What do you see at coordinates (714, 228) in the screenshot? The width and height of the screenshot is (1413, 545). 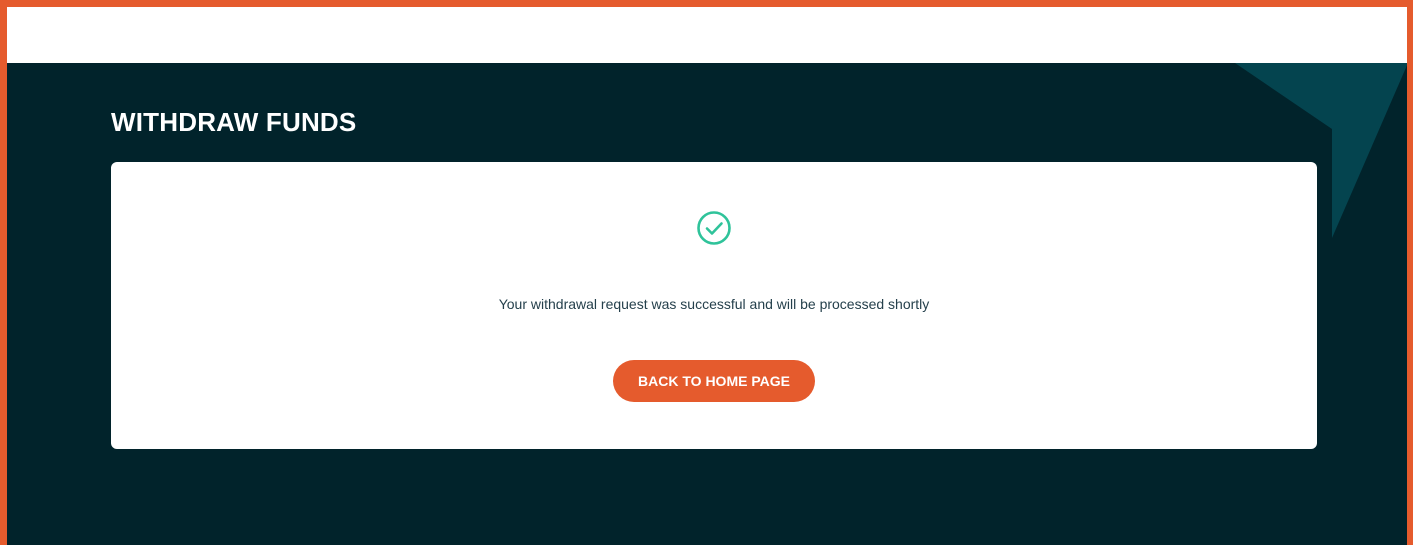 I see `check-circle-icon` at bounding box center [714, 228].